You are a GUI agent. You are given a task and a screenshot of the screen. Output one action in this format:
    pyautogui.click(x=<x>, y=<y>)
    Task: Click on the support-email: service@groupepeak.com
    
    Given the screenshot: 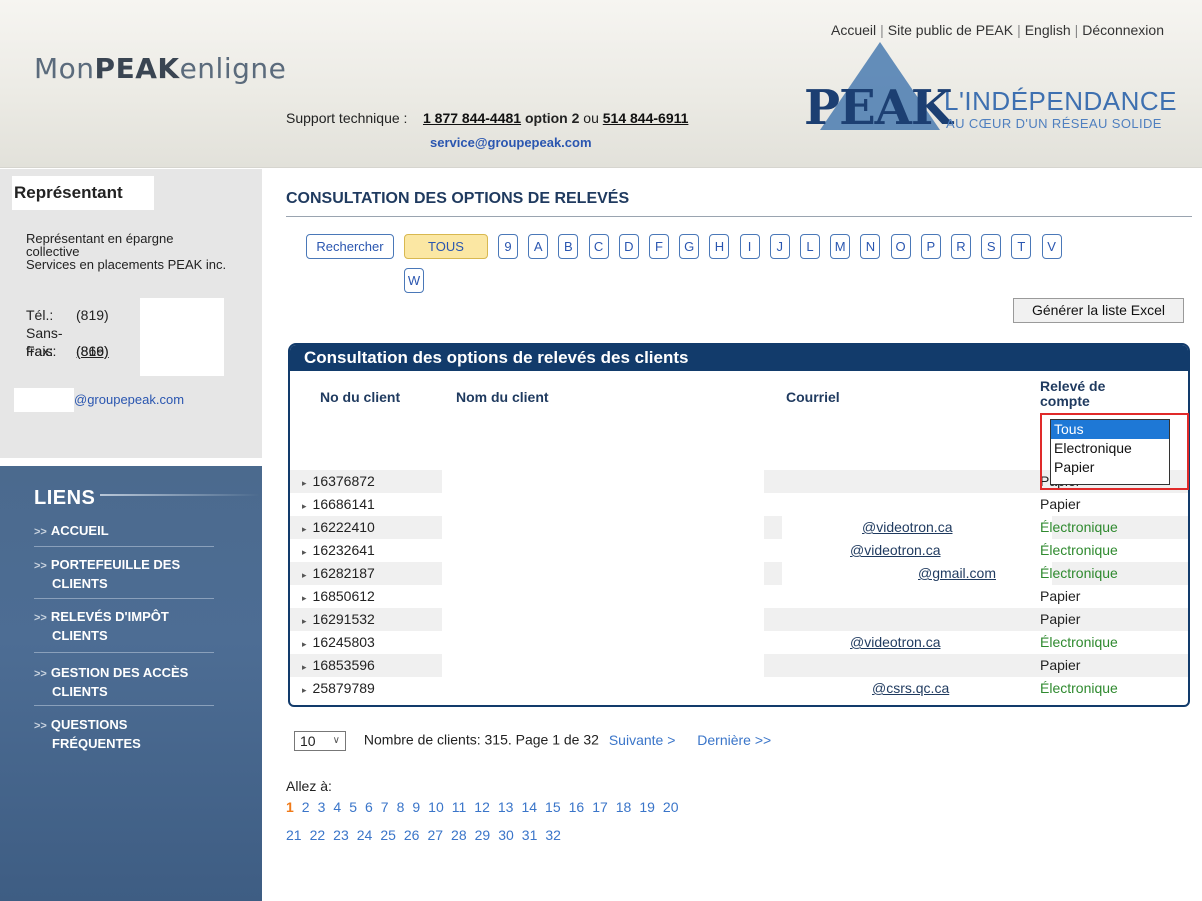 What is the action you would take?
    pyautogui.click(x=511, y=142)
    